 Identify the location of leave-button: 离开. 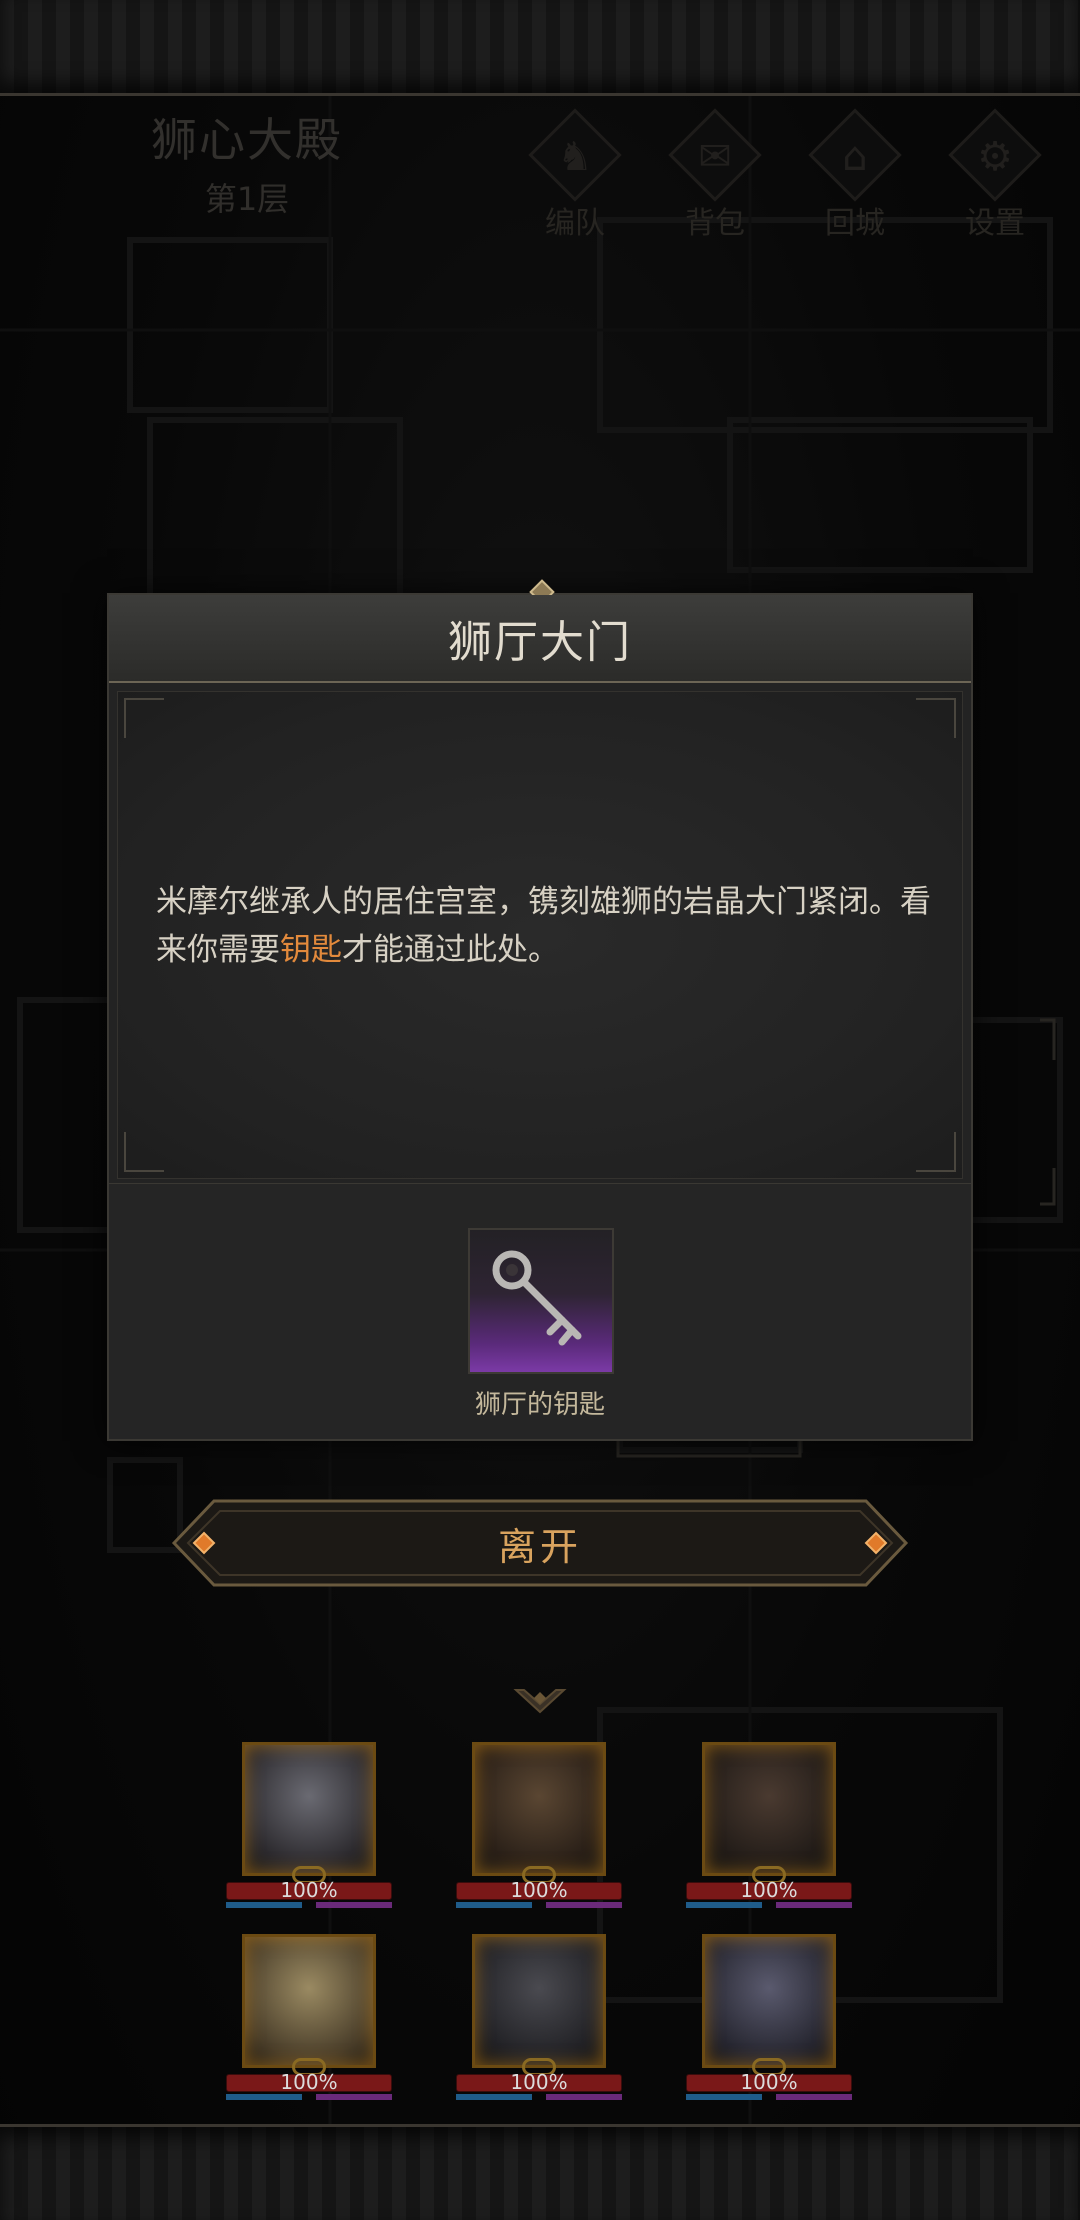
(540, 1543).